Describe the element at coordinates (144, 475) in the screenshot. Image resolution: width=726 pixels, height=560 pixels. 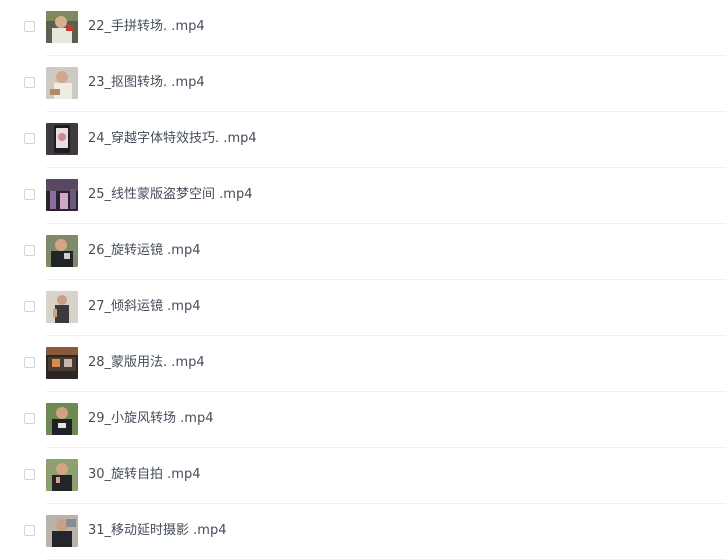
I see `file-name: 30_旋转自拍 .mp4` at that location.